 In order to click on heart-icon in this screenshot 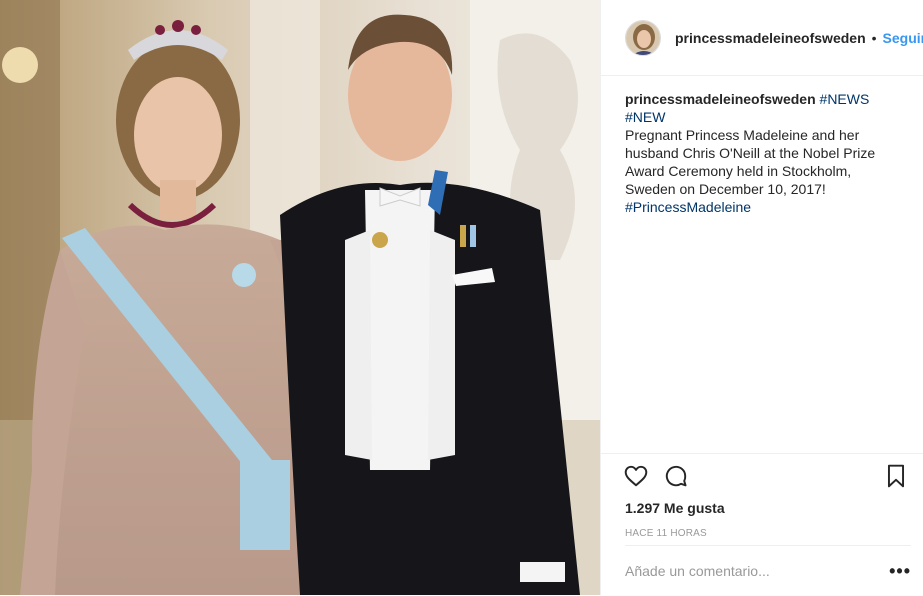, I will do `click(636, 476)`.